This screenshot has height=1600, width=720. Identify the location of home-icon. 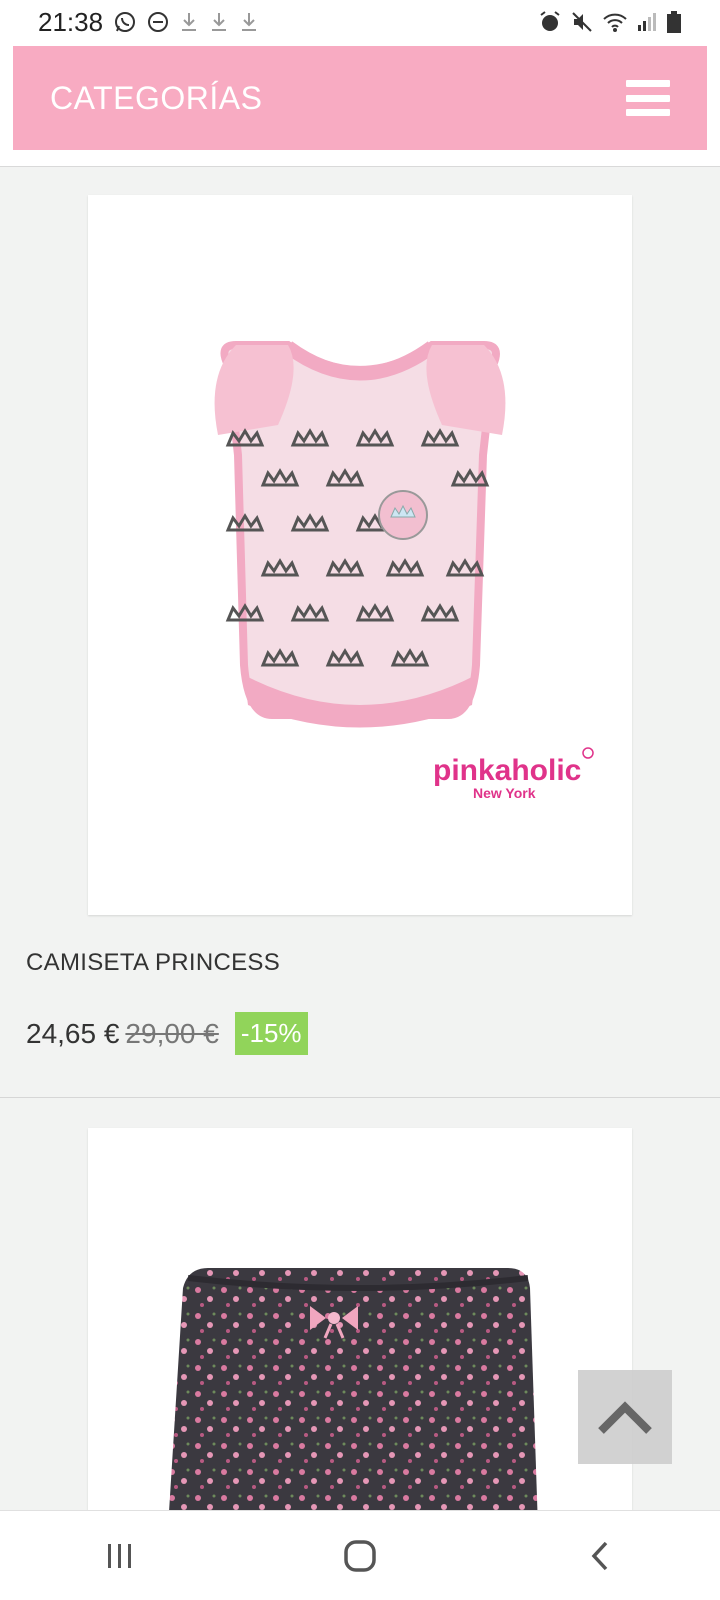
(360, 1555).